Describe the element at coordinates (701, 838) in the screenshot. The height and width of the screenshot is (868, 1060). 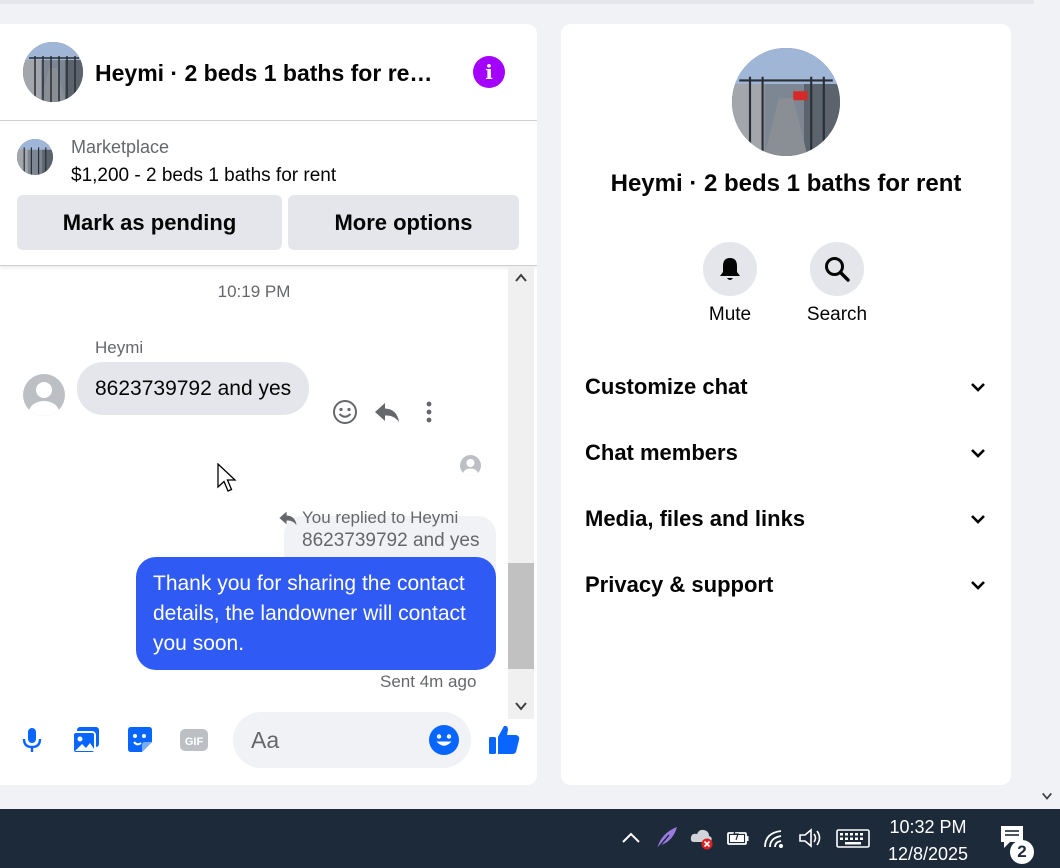
I see `cloud-sync-icon` at that location.